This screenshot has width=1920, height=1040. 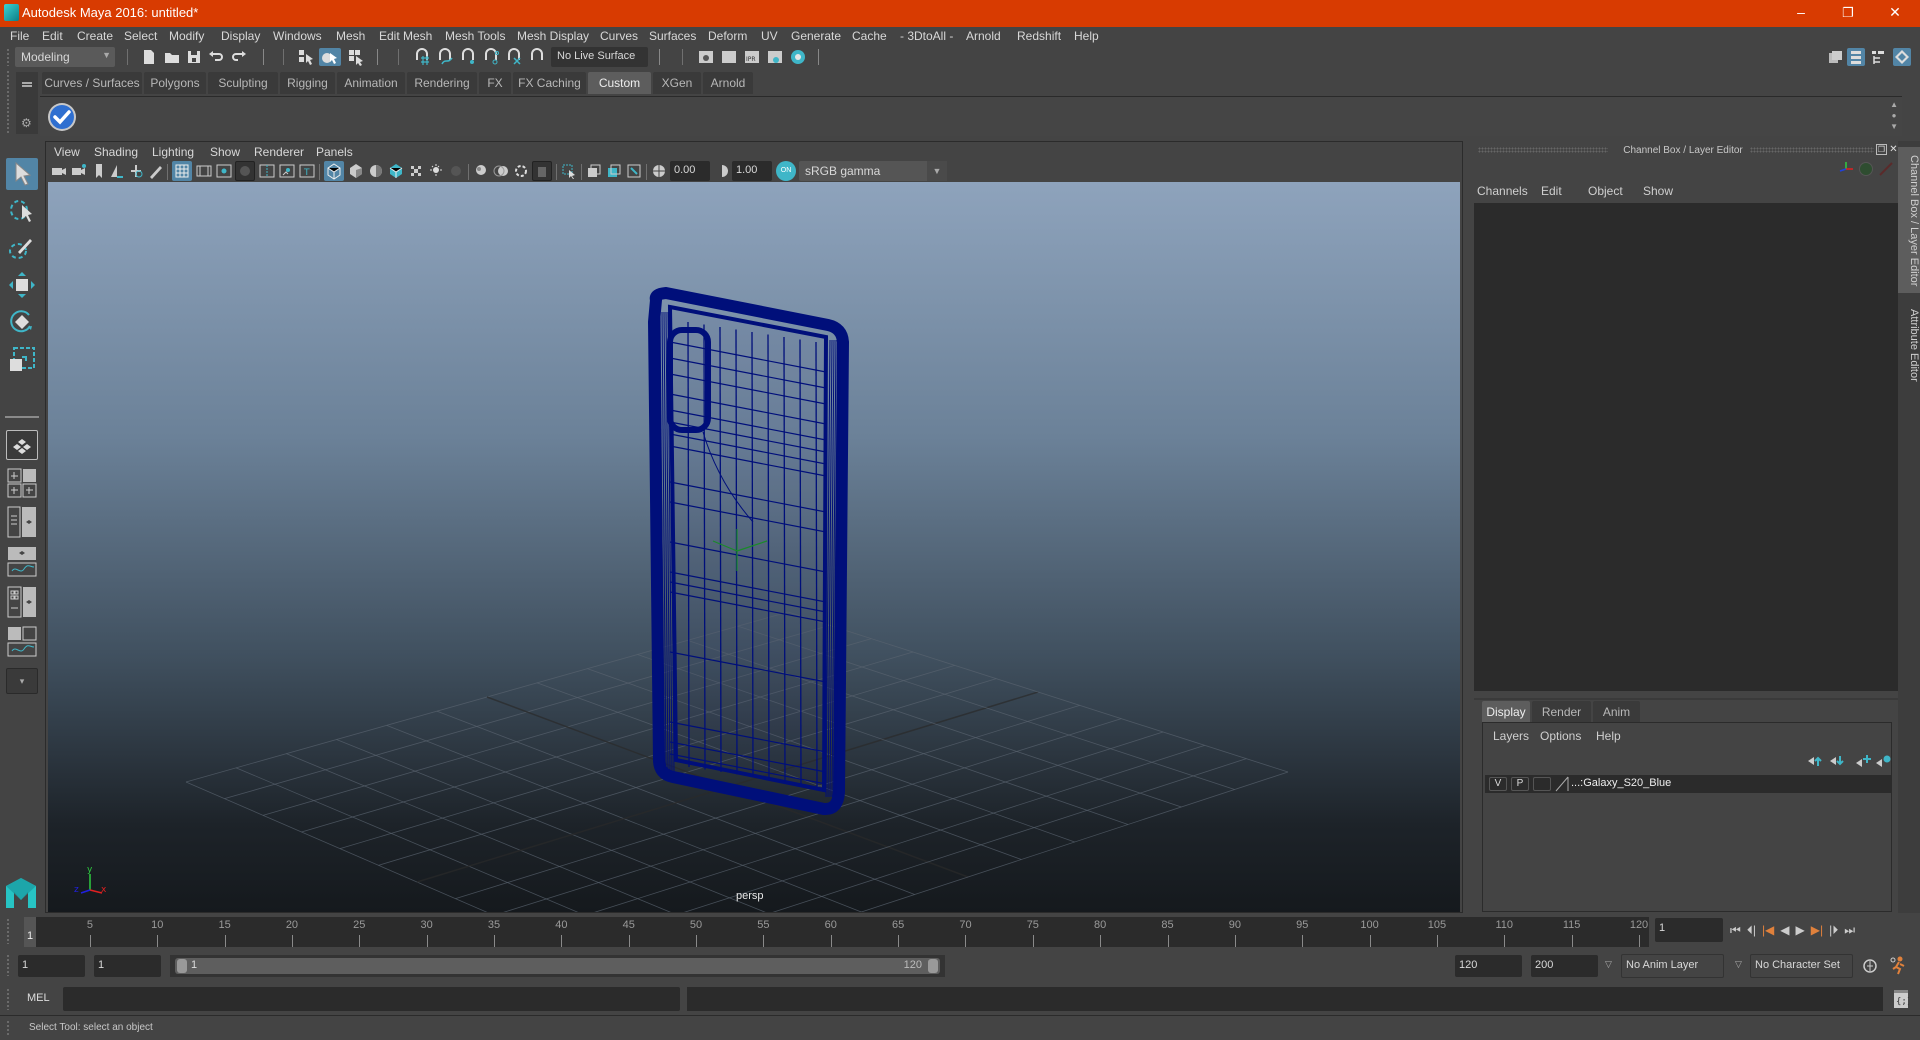 What do you see at coordinates (22, 285) in the screenshot?
I see `move-tool-button` at bounding box center [22, 285].